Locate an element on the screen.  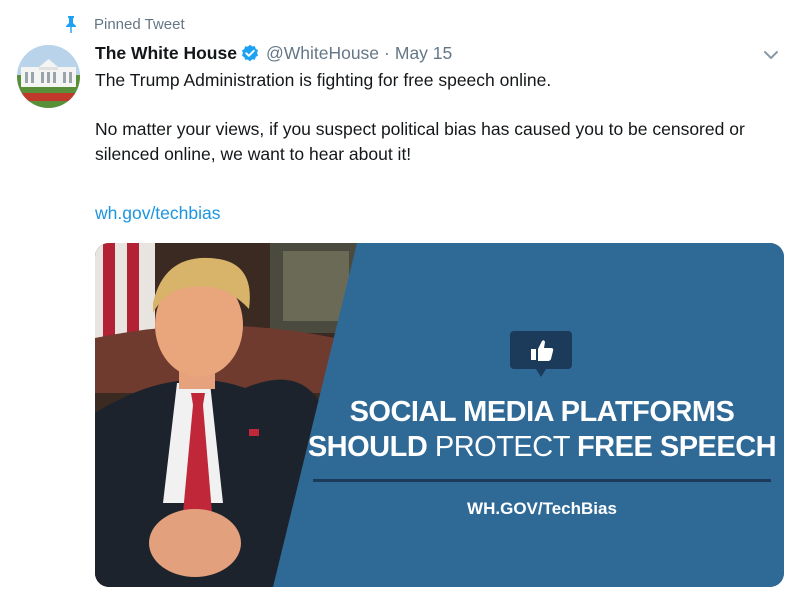
thumbs-up-icon is located at coordinates (541, 354).